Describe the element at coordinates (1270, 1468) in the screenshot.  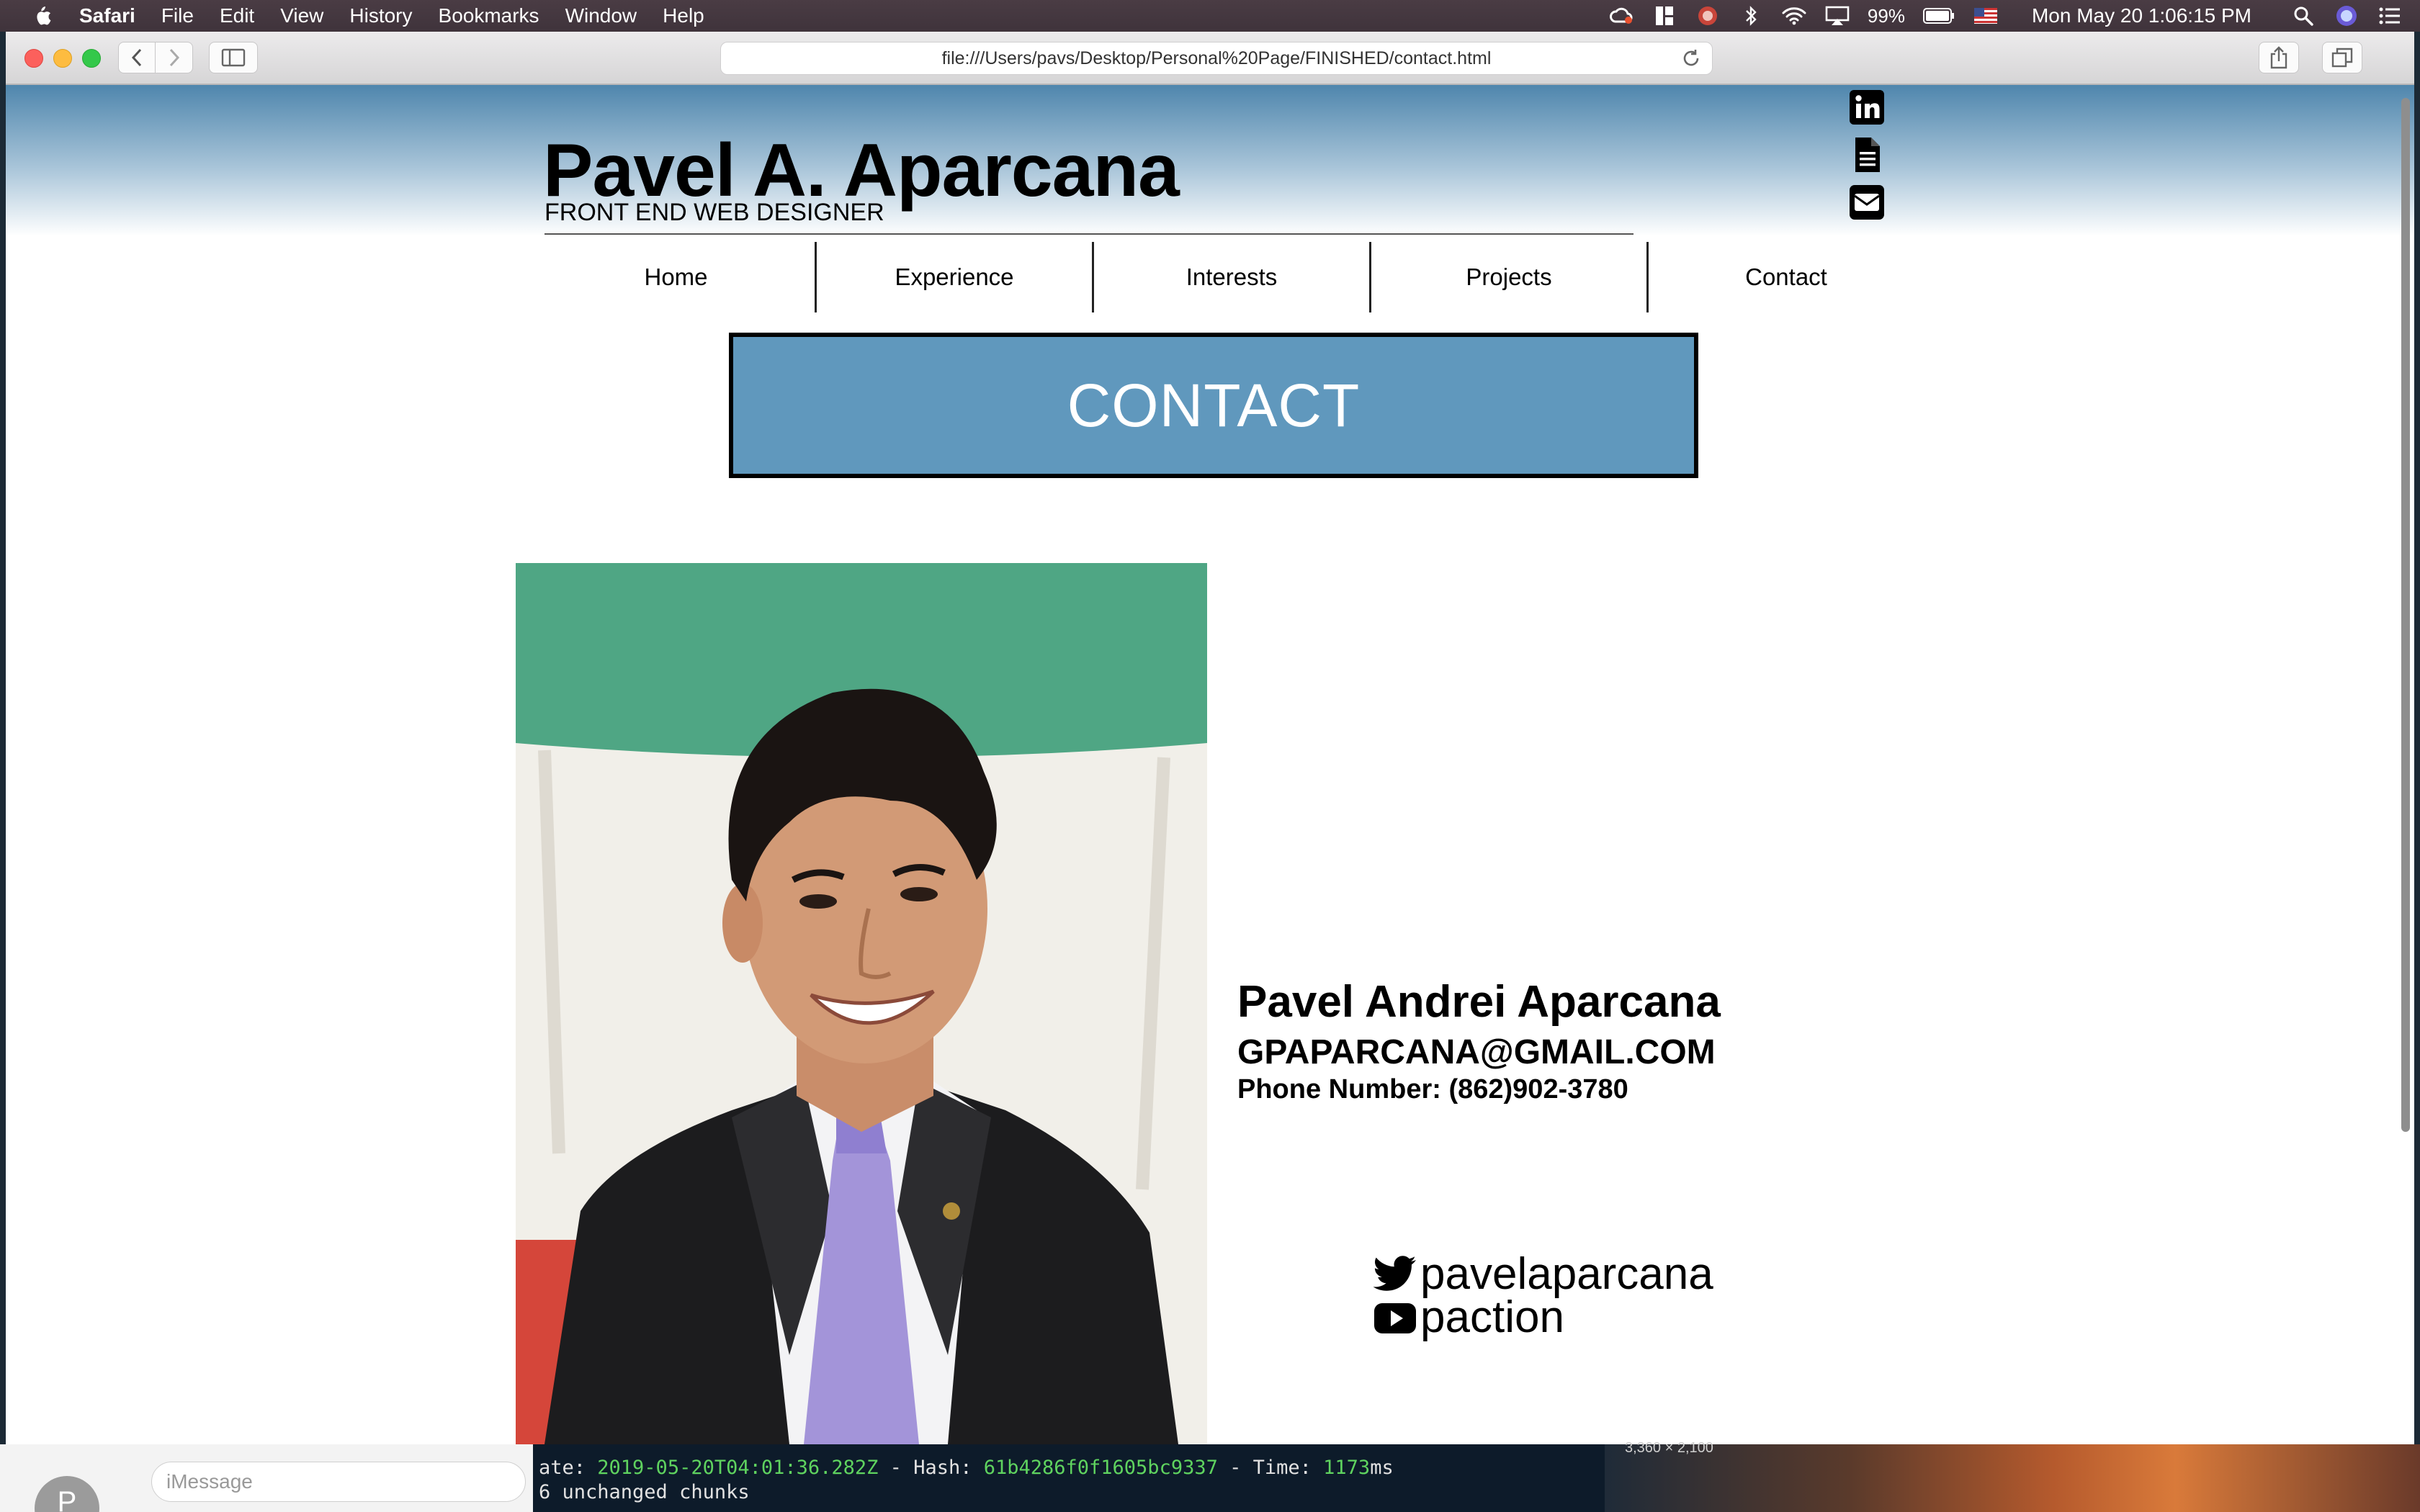
I see `terminal-time-label: - Time:` at that location.